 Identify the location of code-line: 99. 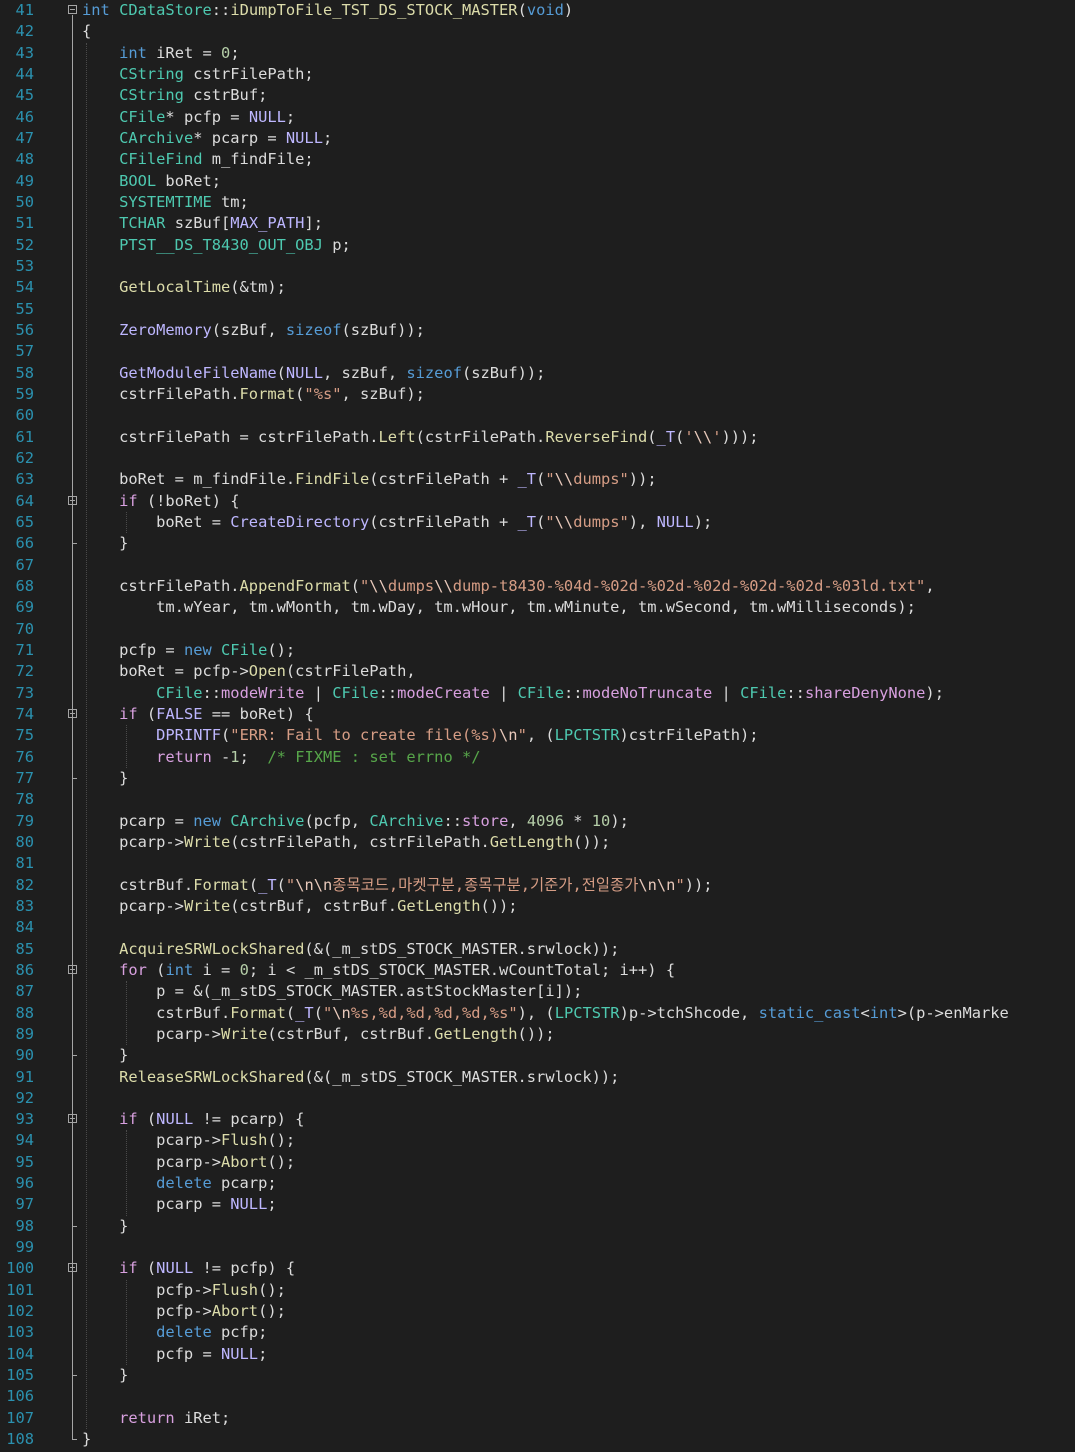
(537, 1247).